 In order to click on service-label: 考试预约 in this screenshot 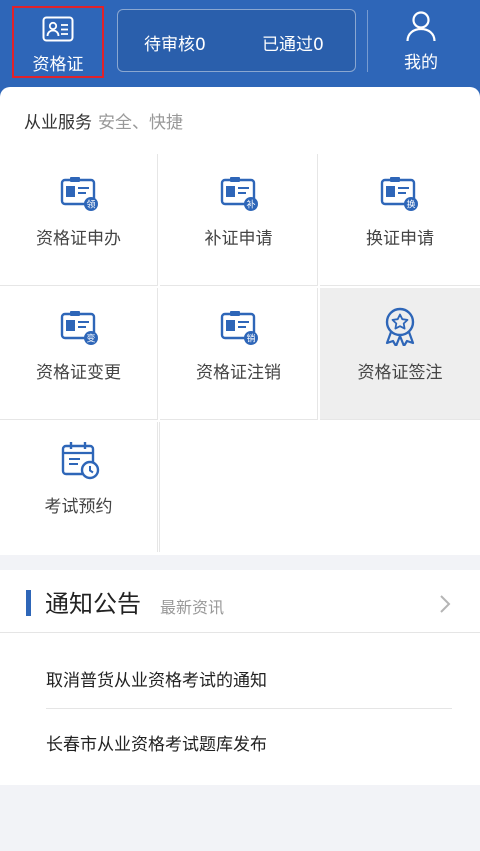, I will do `click(78, 507)`.